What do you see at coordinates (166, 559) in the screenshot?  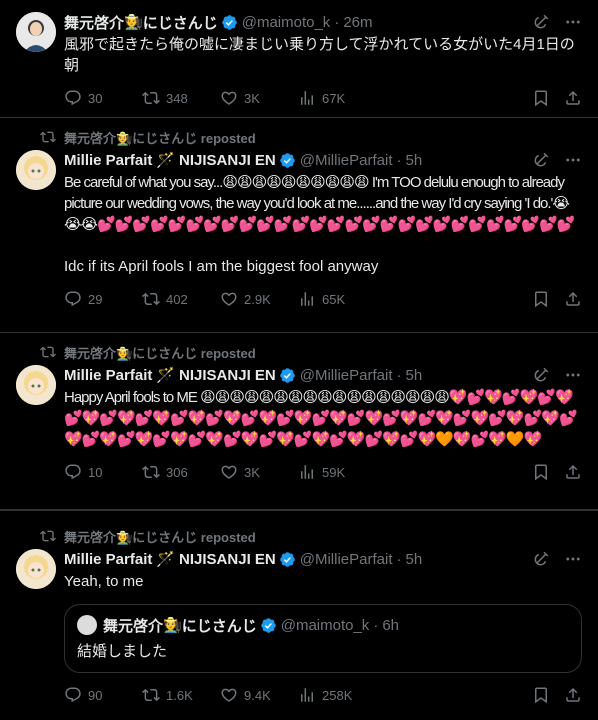 I see `author-badge: 🪄` at bounding box center [166, 559].